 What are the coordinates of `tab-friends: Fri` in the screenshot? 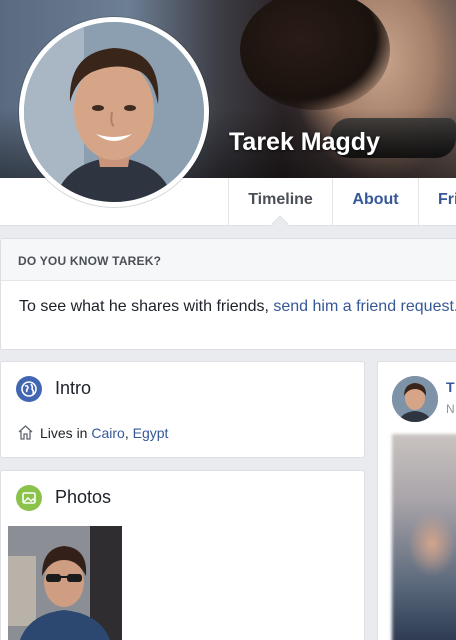 It's located at (437, 201).